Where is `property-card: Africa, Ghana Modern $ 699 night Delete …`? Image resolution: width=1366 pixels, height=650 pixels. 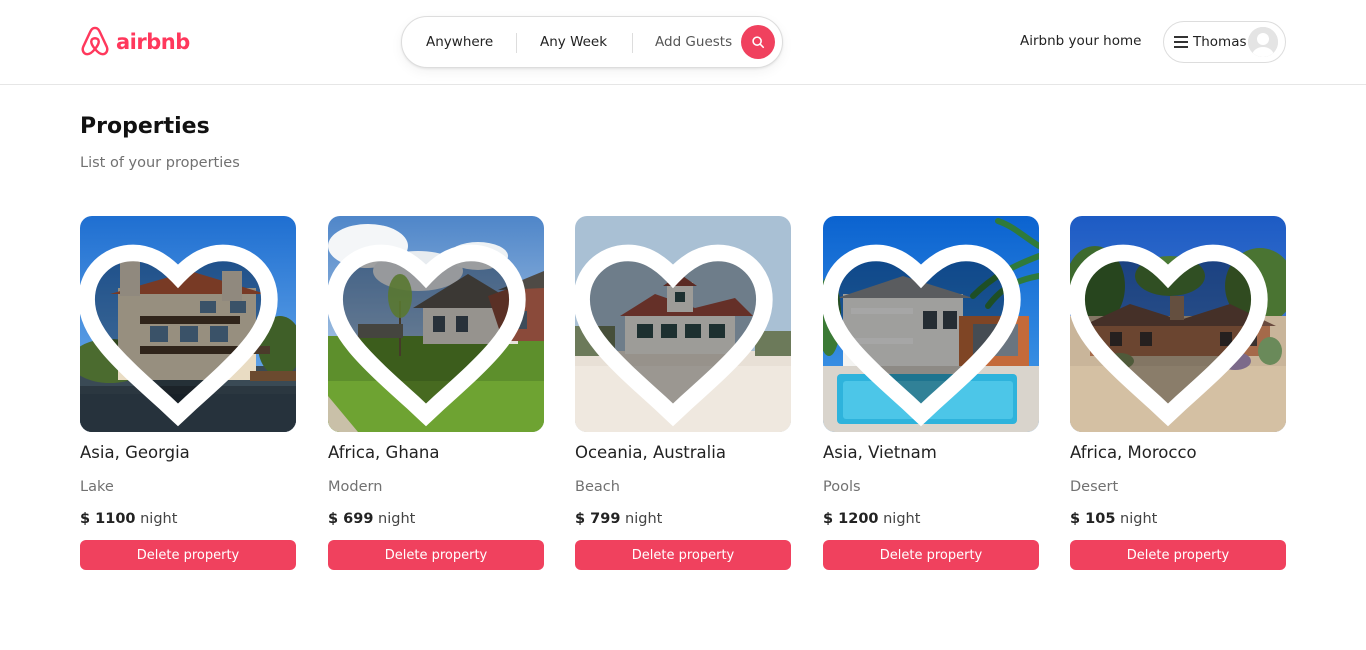 property-card: Africa, Ghana Modern $ 699 night Delete … is located at coordinates (436, 394).